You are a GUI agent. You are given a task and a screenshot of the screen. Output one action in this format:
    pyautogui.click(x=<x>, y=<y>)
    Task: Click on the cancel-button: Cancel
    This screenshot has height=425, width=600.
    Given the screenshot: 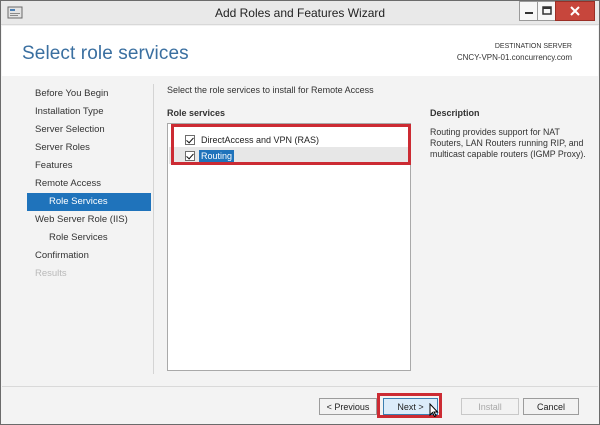 What is the action you would take?
    pyautogui.click(x=551, y=406)
    